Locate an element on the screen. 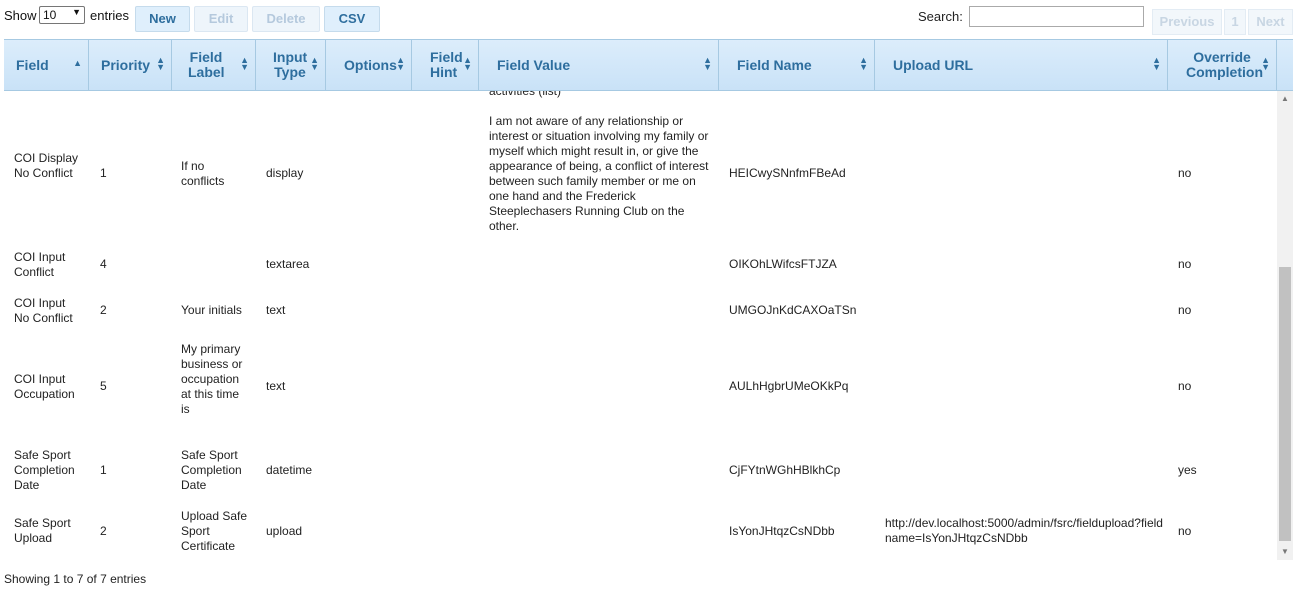 The height and width of the screenshot is (589, 1296). cell-input-type: datetime is located at coordinates (289, 470).